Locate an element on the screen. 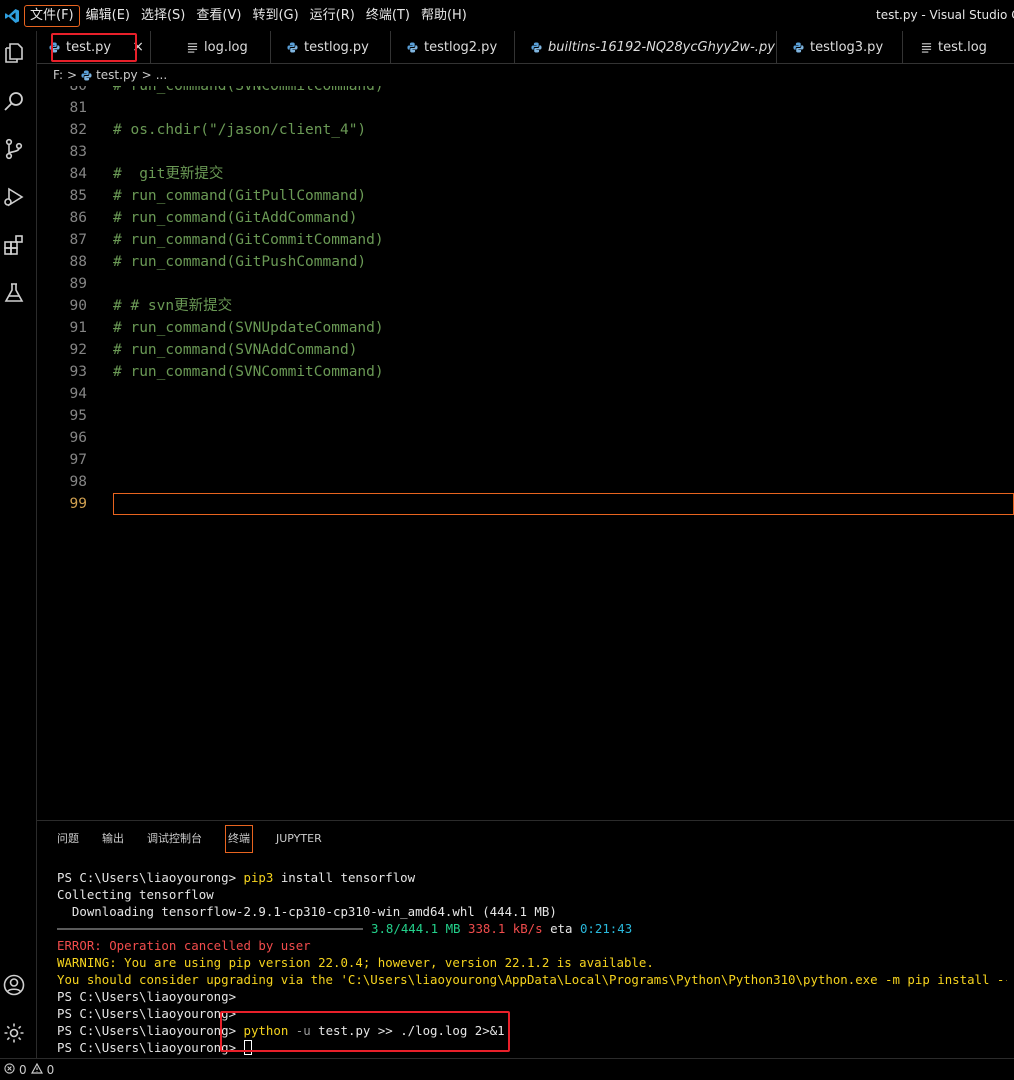 The width and height of the screenshot is (1014, 1080). tab-problems: 问题 is located at coordinates (68, 839).